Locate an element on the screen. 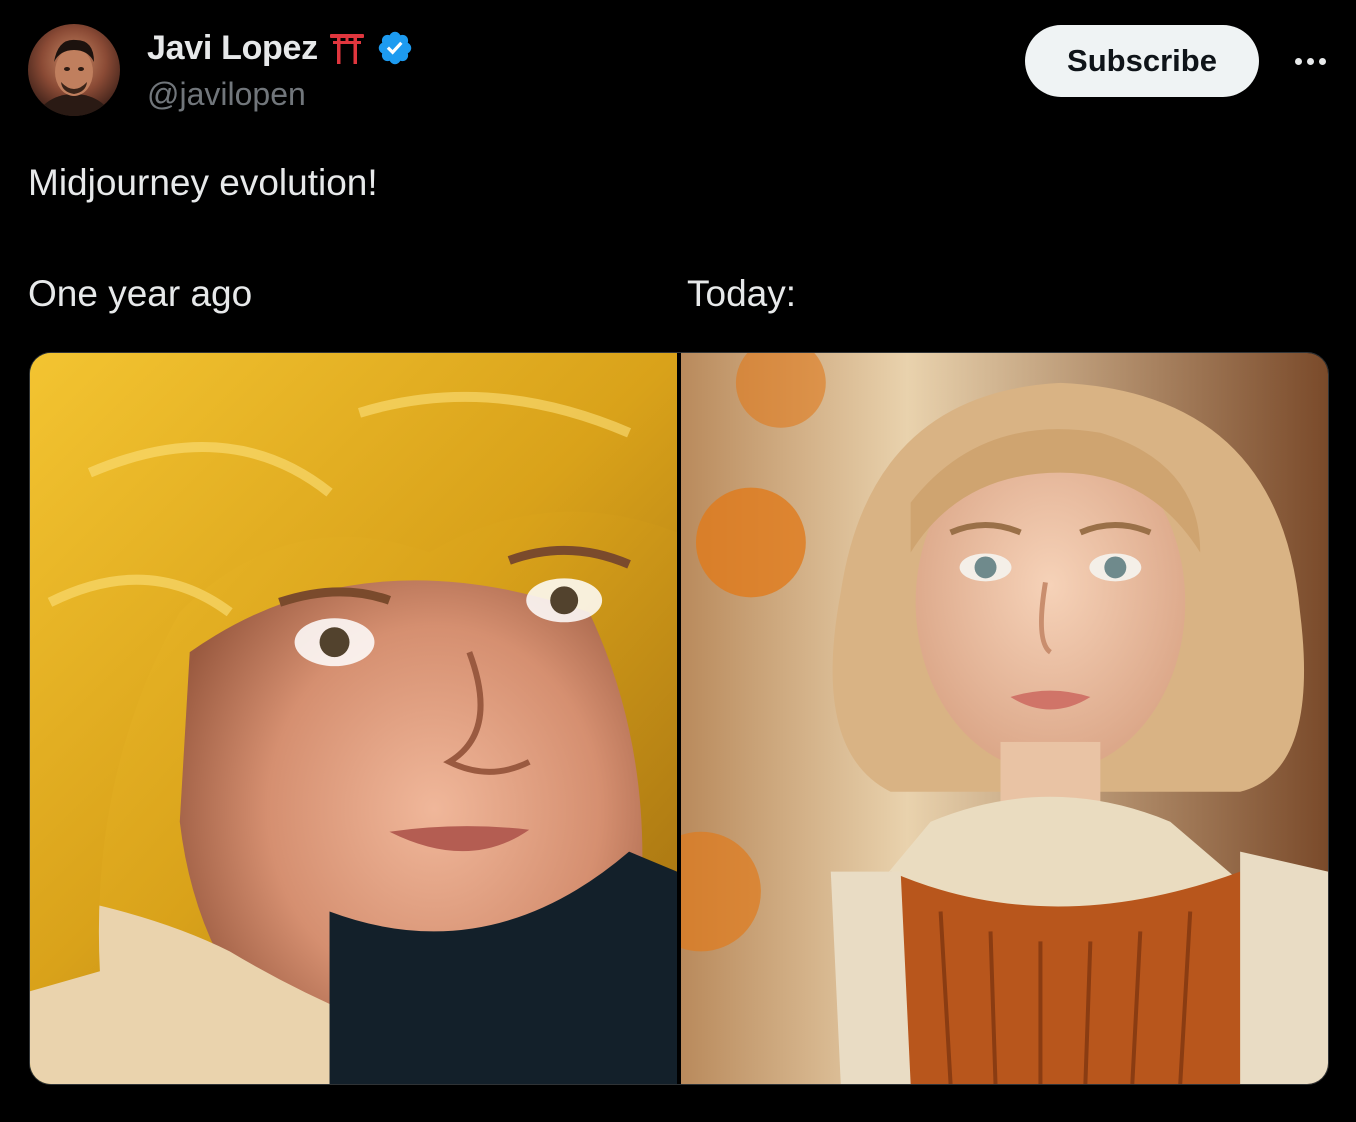  avatar is located at coordinates (74, 70).